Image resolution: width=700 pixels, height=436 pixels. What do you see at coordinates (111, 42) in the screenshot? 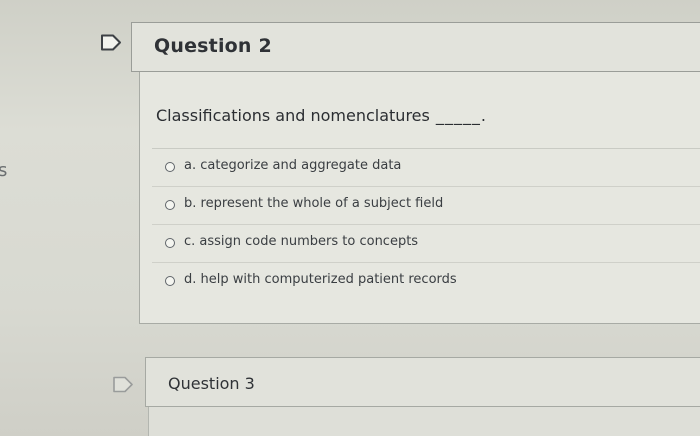
I see `flag-question-icon` at bounding box center [111, 42].